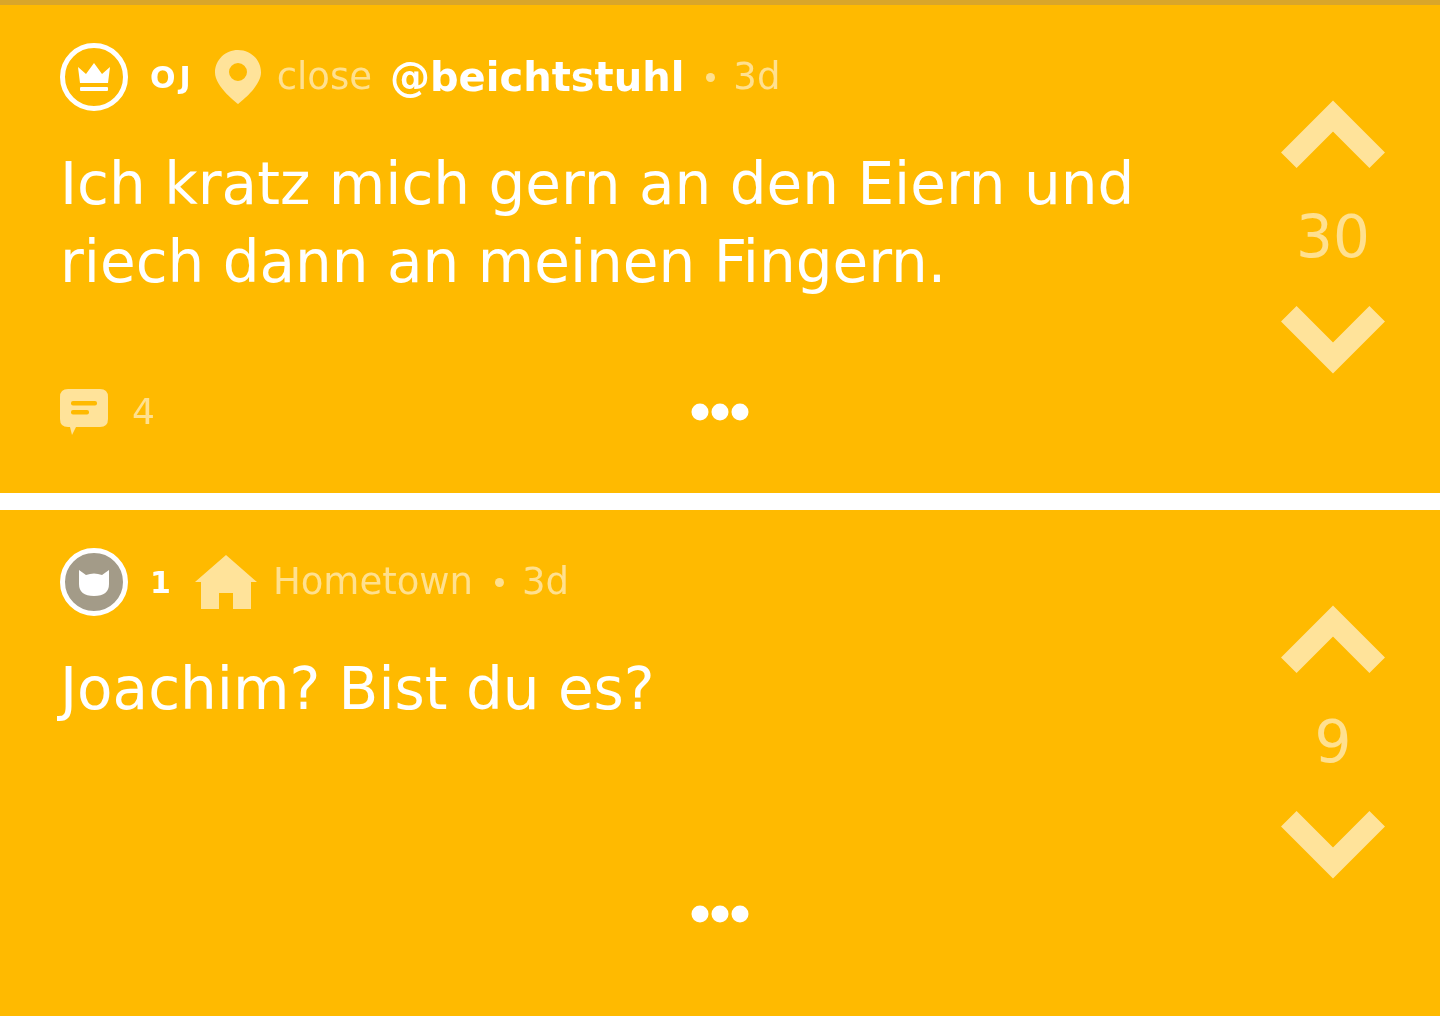  What do you see at coordinates (1333, 742) in the screenshot?
I see `vote-count: 9` at bounding box center [1333, 742].